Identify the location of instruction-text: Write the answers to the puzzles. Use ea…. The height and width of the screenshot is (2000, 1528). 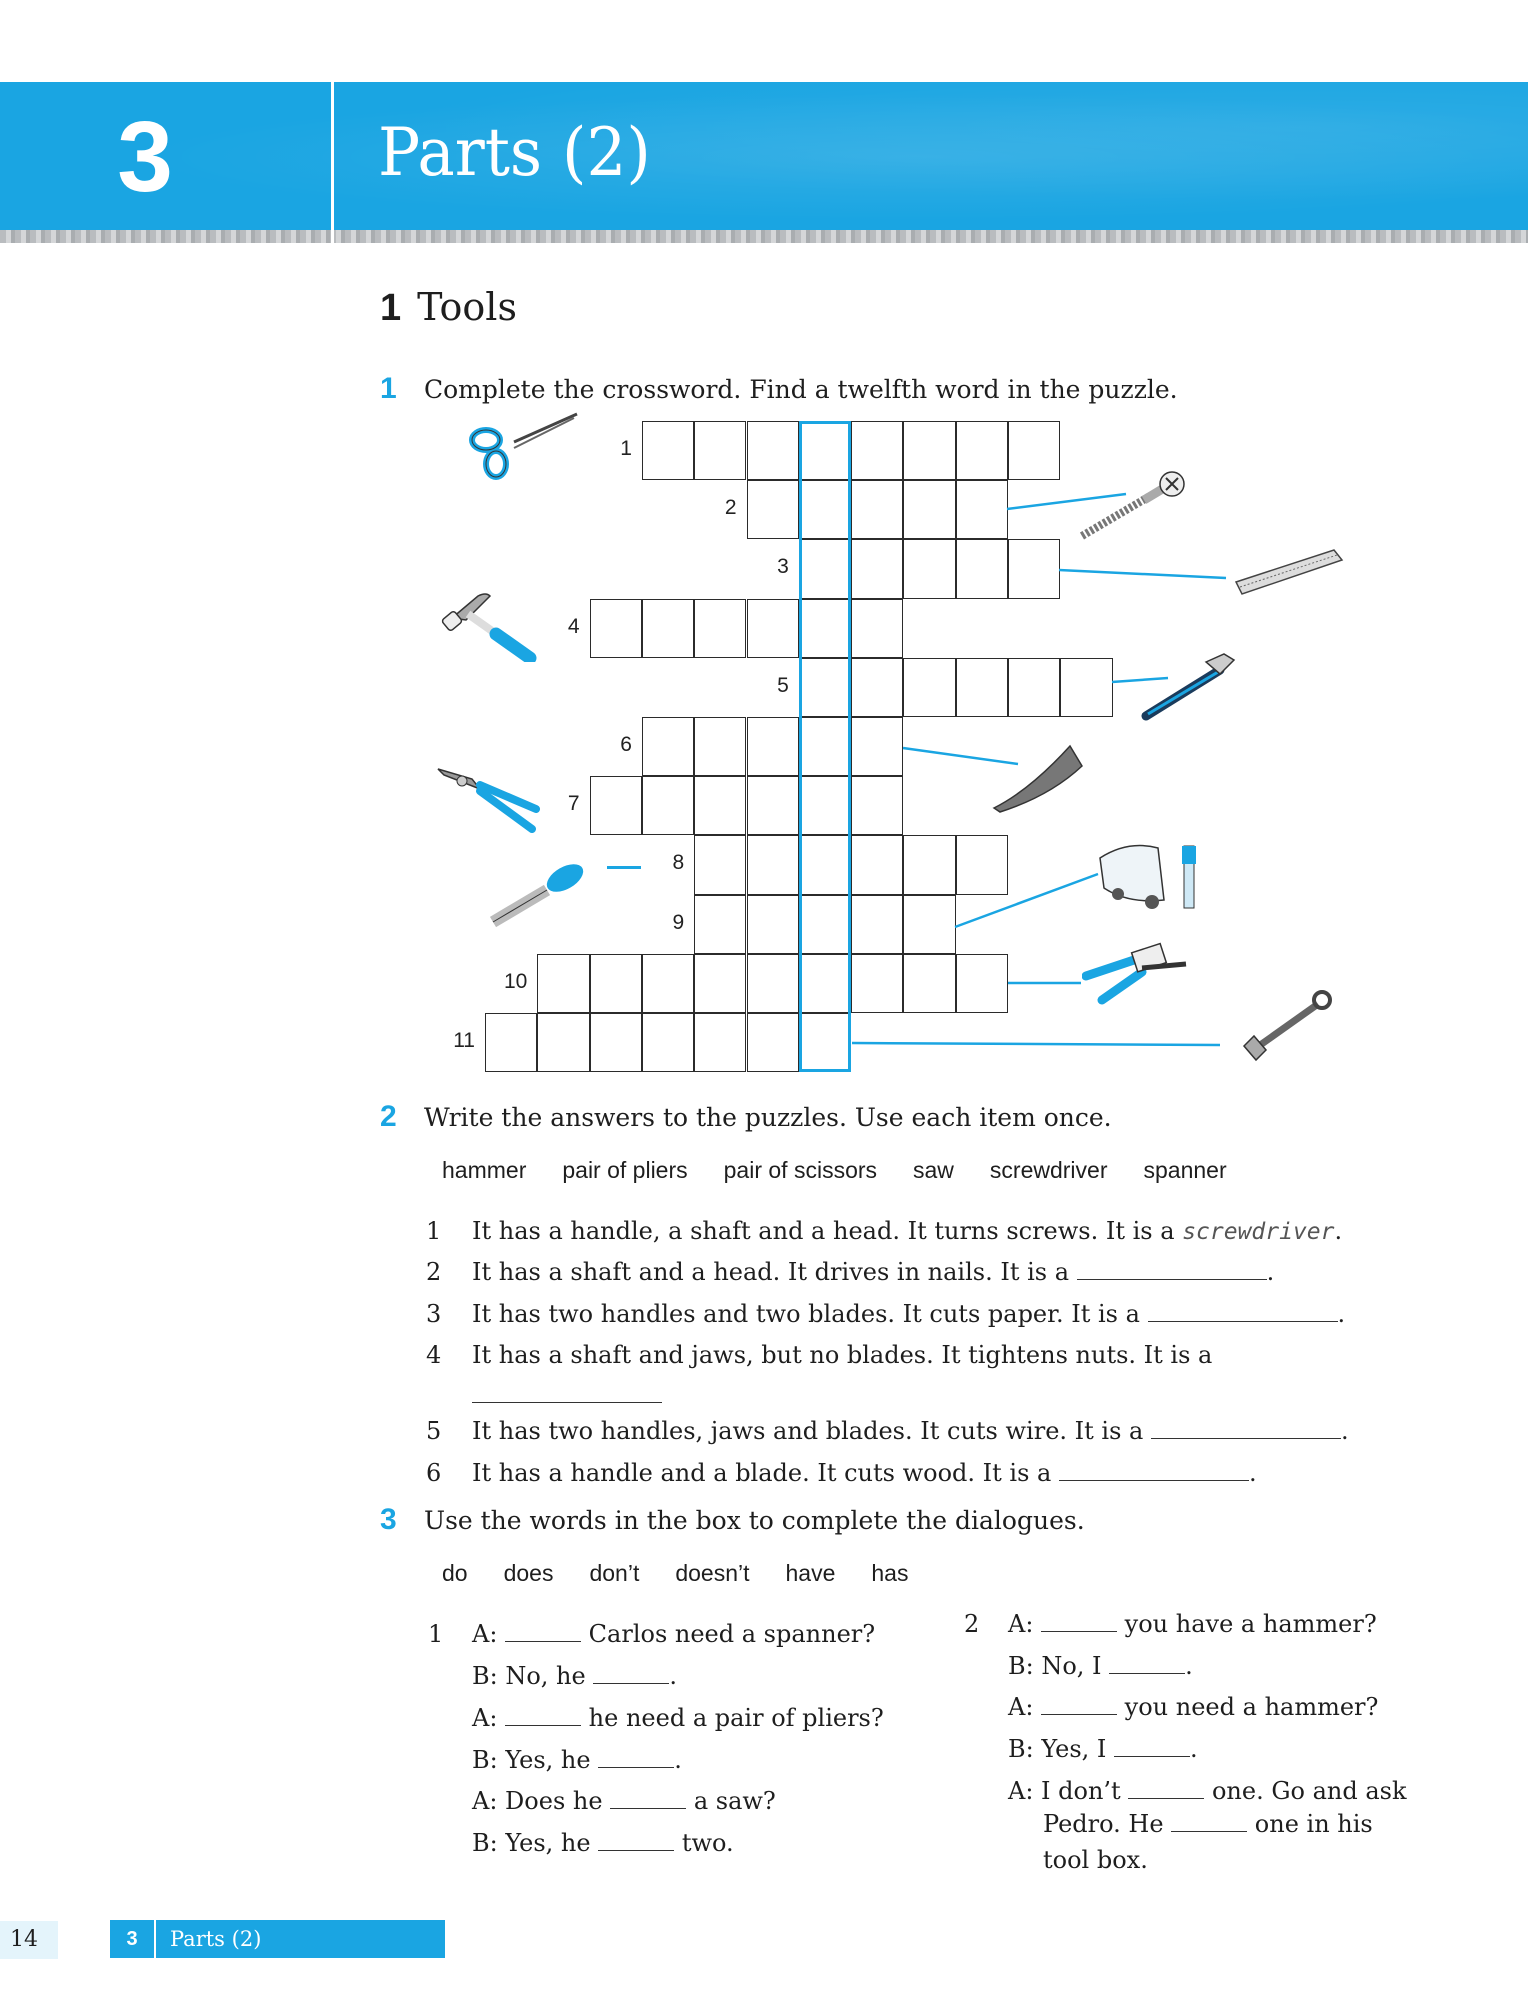
(768, 1117).